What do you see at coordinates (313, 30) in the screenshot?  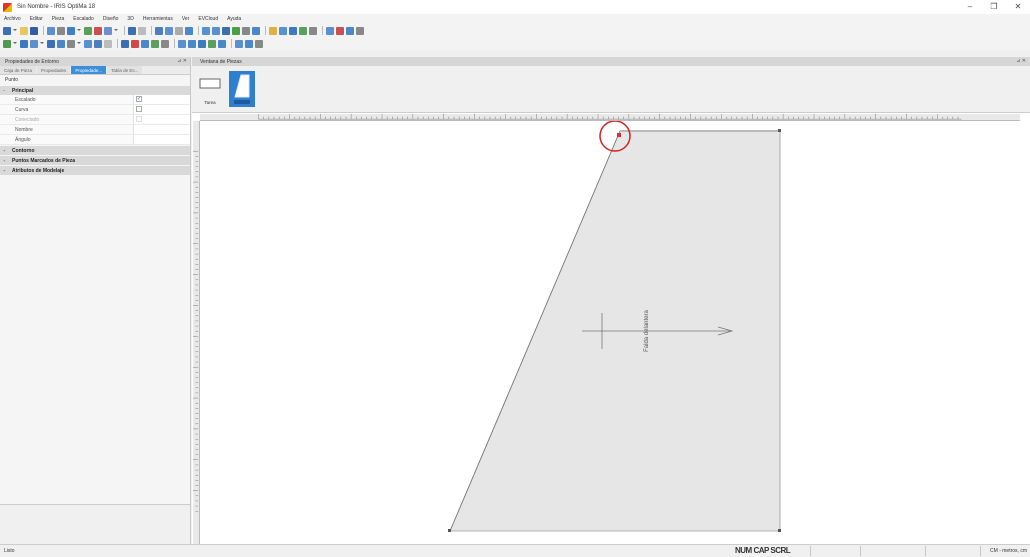 I see `seam-icon` at bounding box center [313, 30].